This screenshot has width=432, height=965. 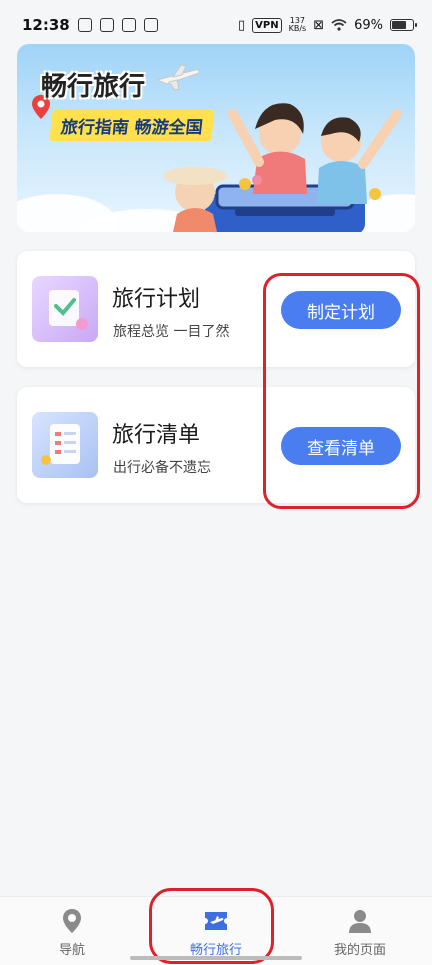 I want to click on location-pin-icon, so click(x=72, y=921).